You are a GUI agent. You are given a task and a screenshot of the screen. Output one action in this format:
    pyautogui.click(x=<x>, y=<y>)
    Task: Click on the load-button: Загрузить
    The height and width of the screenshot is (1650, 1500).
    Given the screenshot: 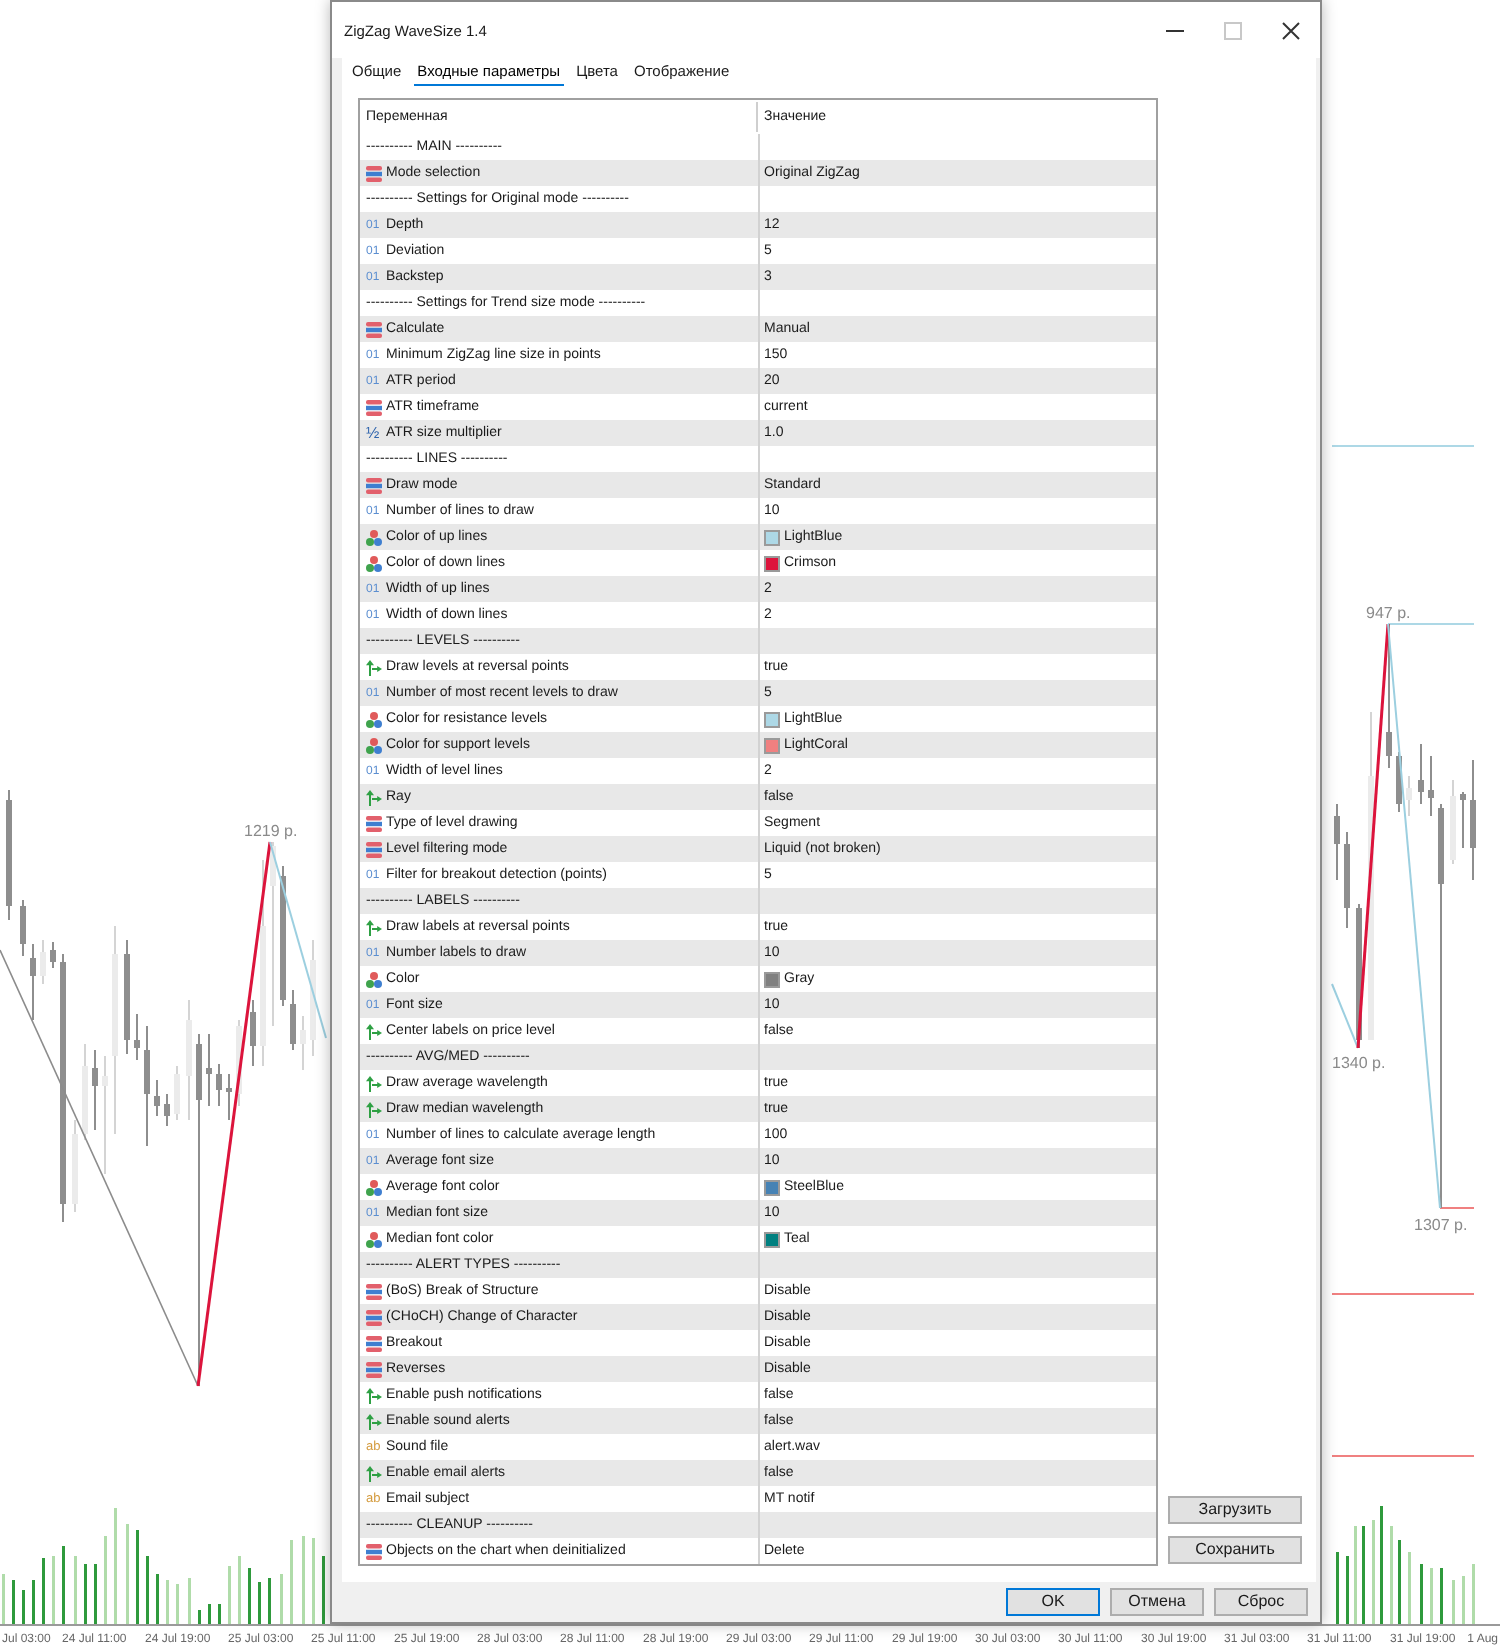 What is the action you would take?
    pyautogui.click(x=1235, y=1510)
    